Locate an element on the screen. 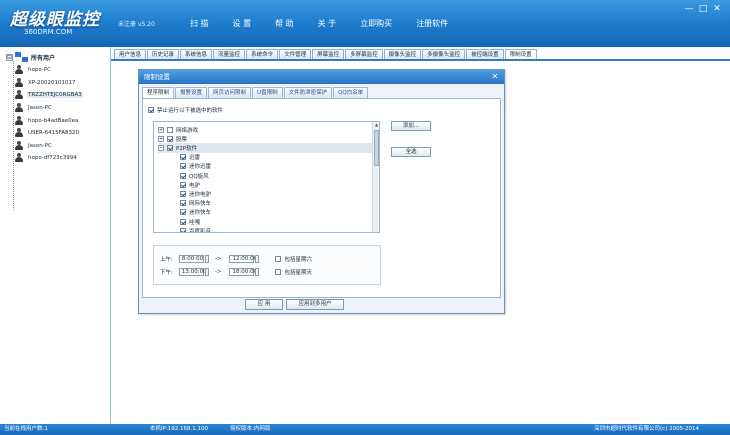 The image size is (730, 435). am-arrow: -> is located at coordinates (218, 259).